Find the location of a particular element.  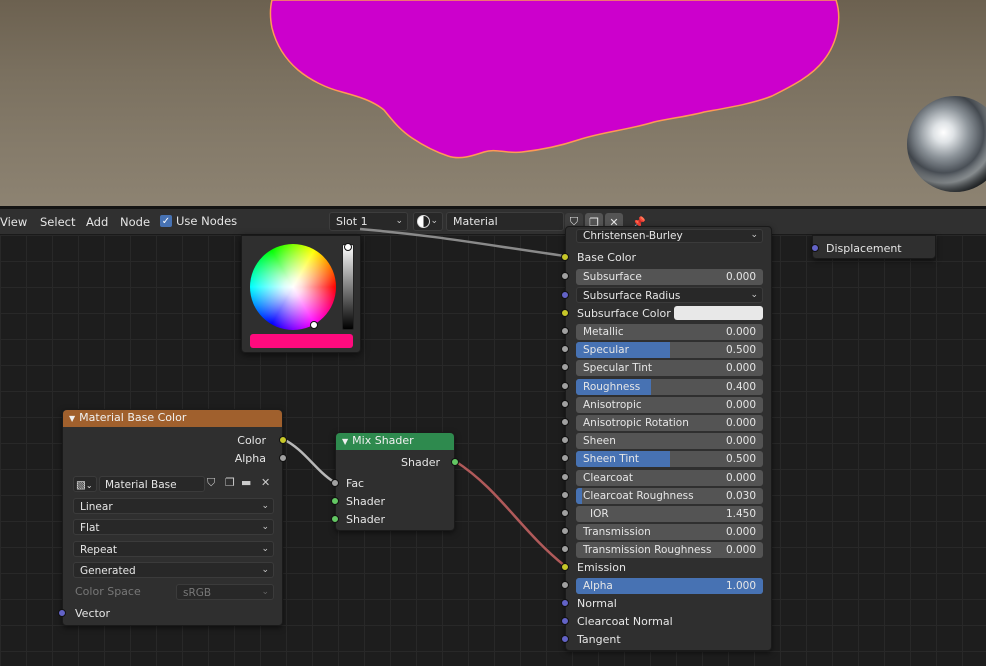

value-slider-handle is located at coordinates (348, 247).